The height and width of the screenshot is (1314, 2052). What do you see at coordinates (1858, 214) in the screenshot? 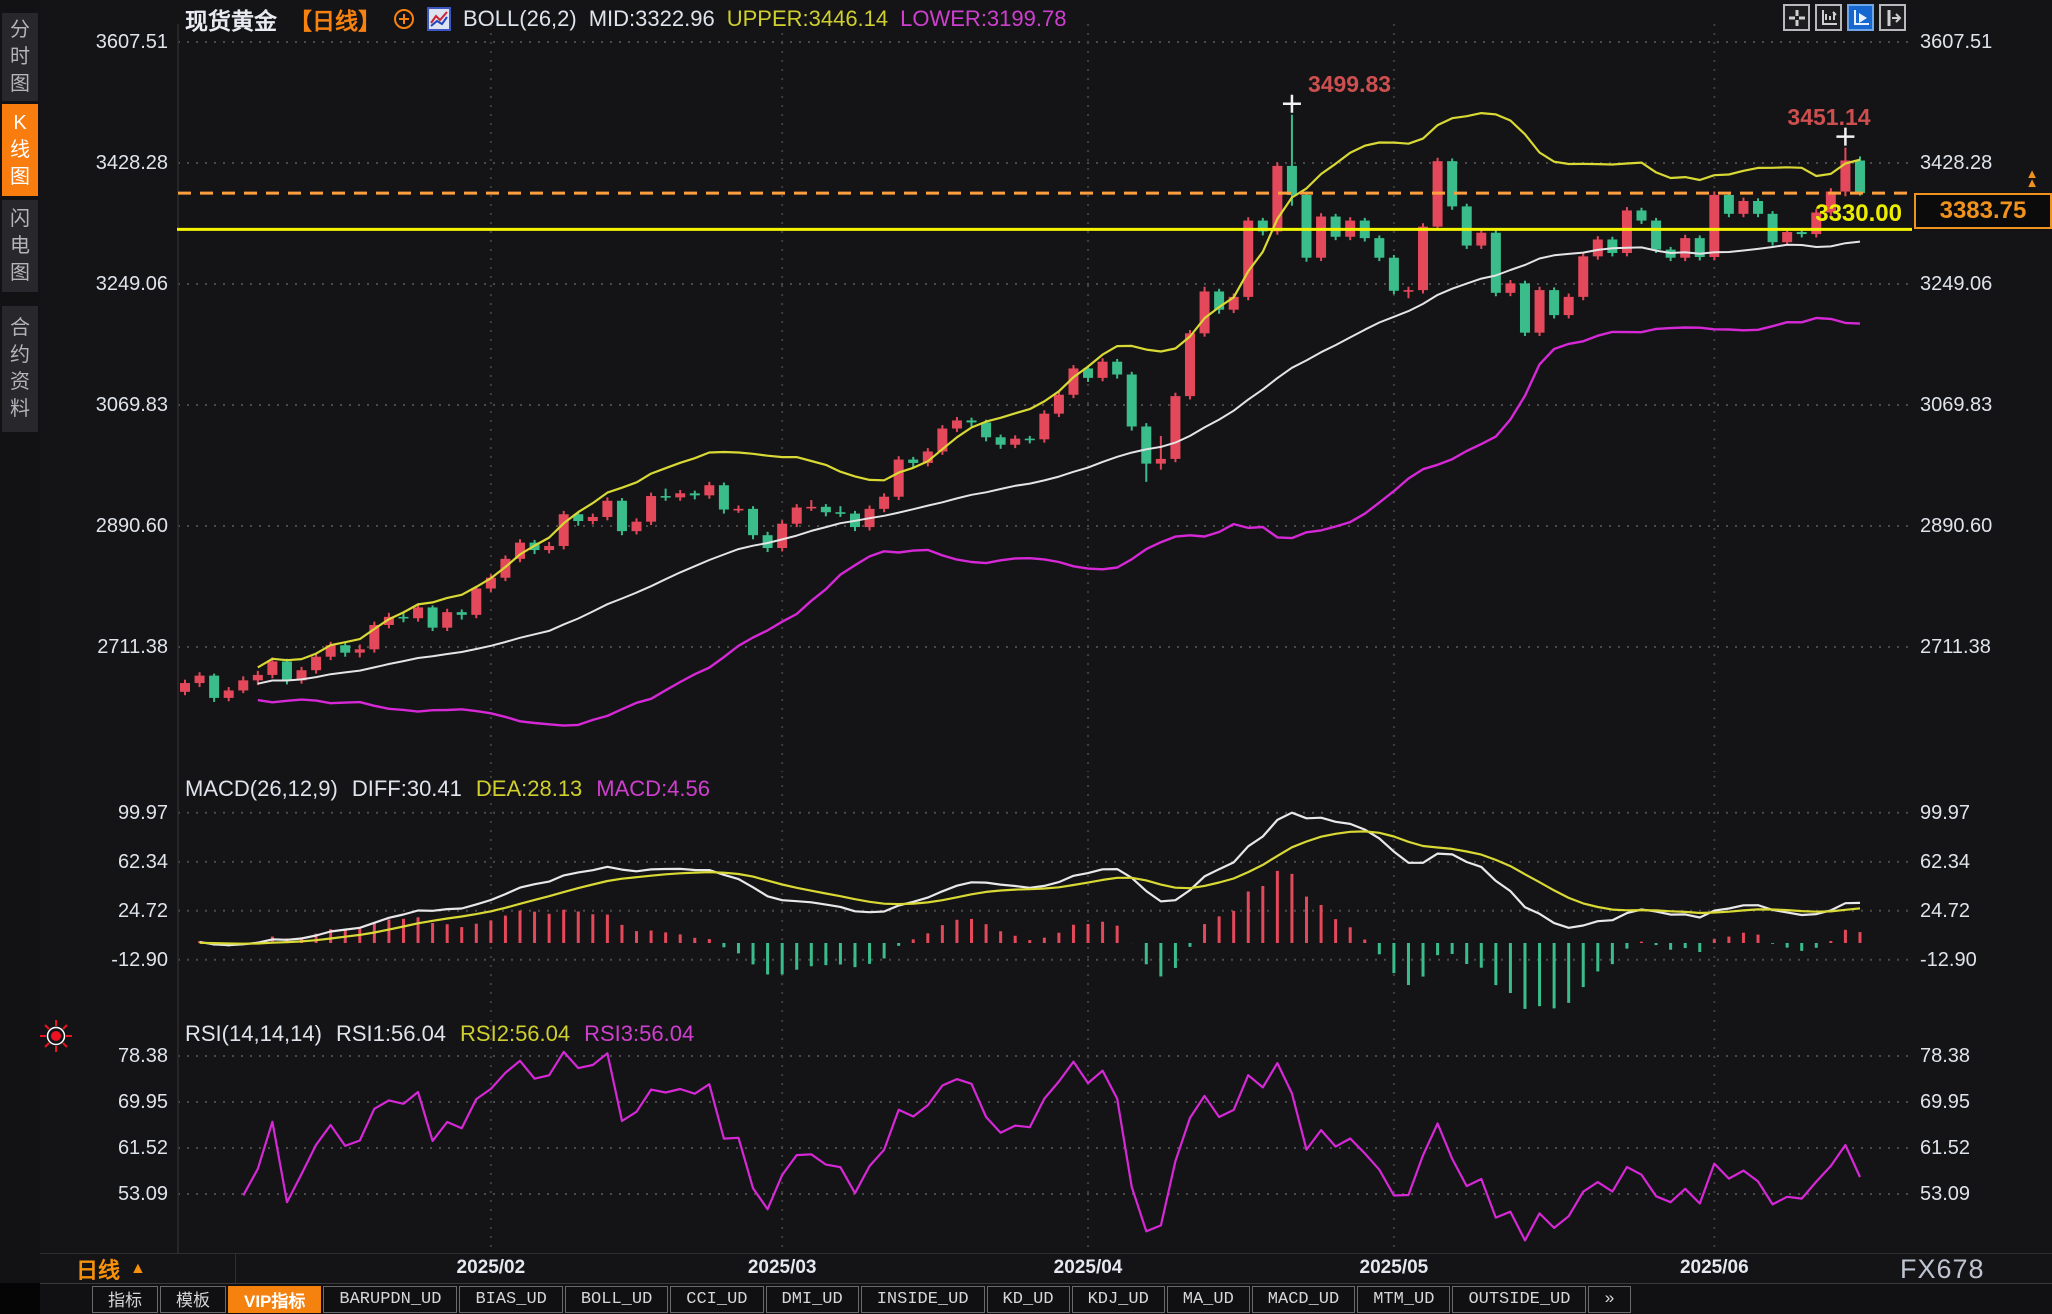
I see `hline-price-label: 3330.00` at bounding box center [1858, 214].